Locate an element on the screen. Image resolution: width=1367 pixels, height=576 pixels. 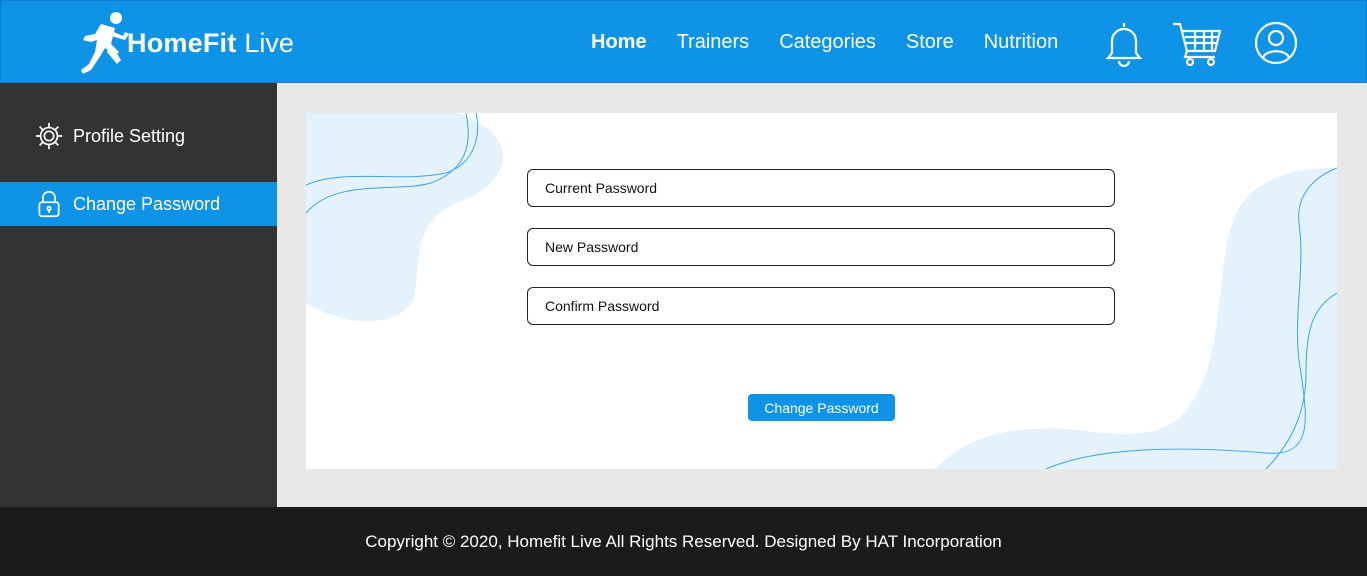
lock-icon is located at coordinates (49, 204).